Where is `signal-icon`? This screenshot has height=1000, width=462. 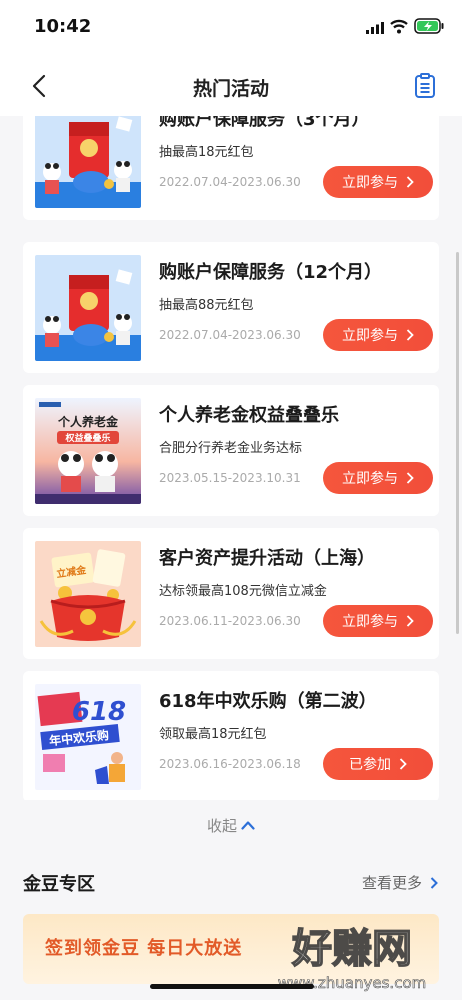 signal-icon is located at coordinates (375, 28).